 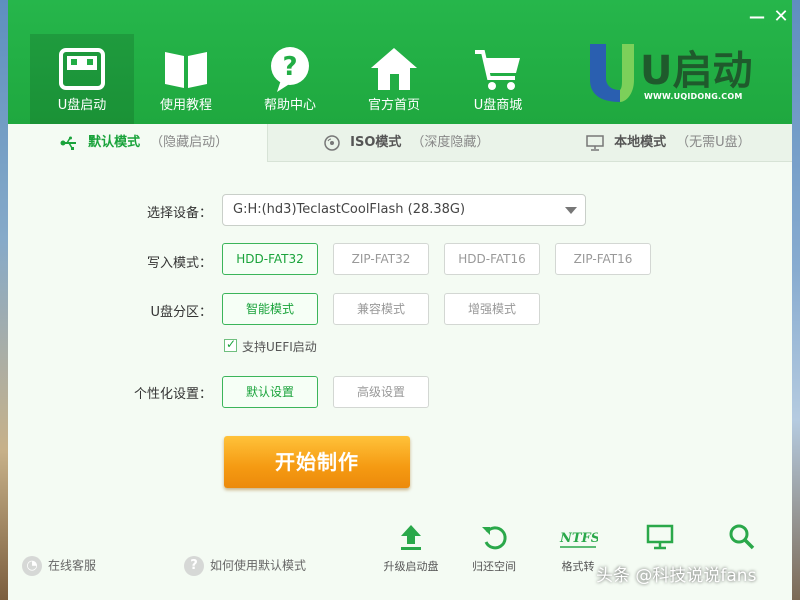 What do you see at coordinates (411, 566) in the screenshot?
I see `tool-label: 升级启动盘` at bounding box center [411, 566].